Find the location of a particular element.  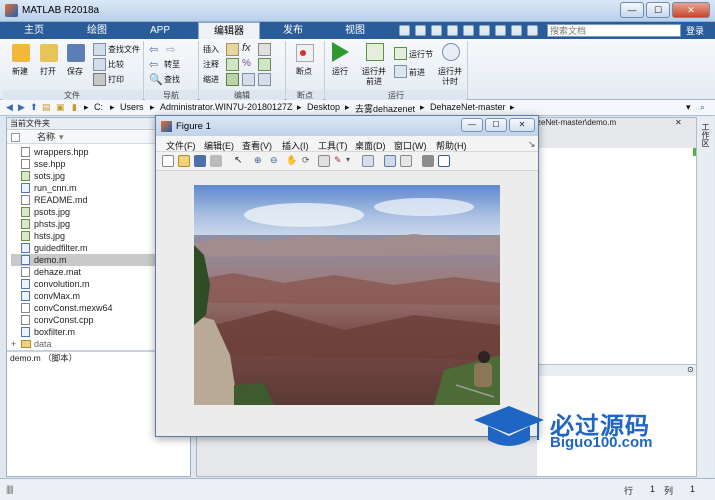

menu-tools: 工具(T) is located at coordinates (333, 145).